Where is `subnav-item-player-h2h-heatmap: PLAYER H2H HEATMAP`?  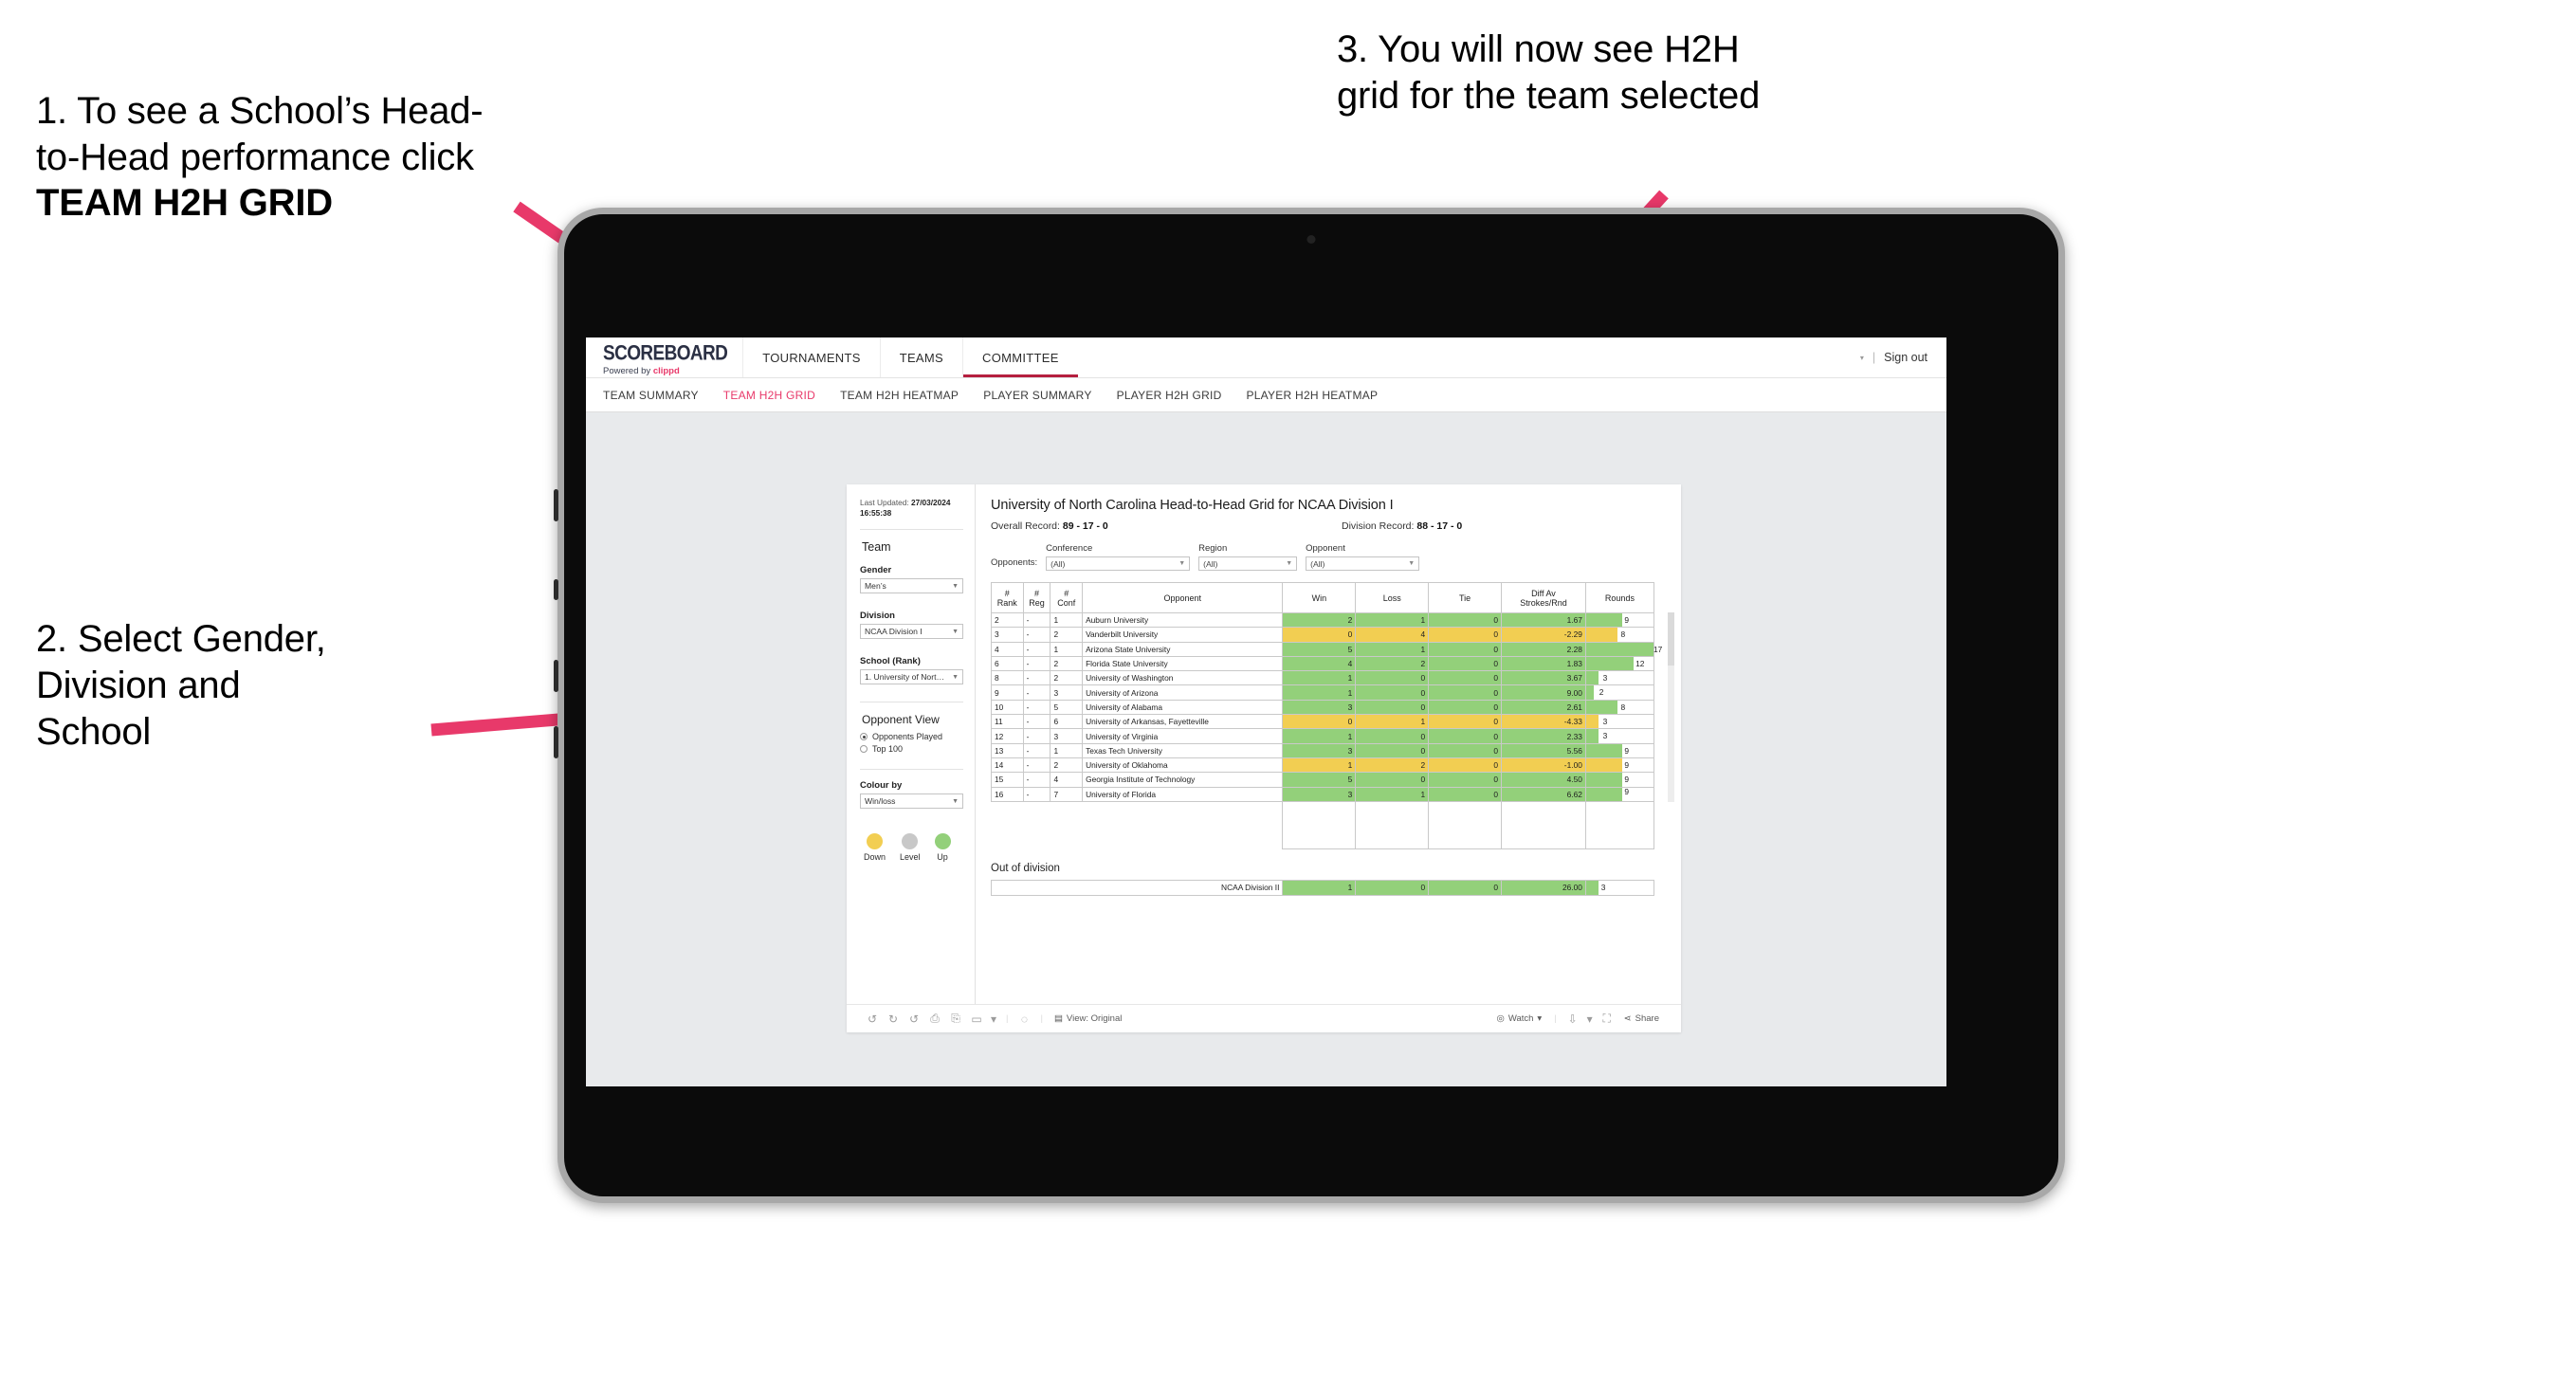 subnav-item-player-h2h-heatmap: PLAYER H2H HEATMAP is located at coordinates (1321, 395).